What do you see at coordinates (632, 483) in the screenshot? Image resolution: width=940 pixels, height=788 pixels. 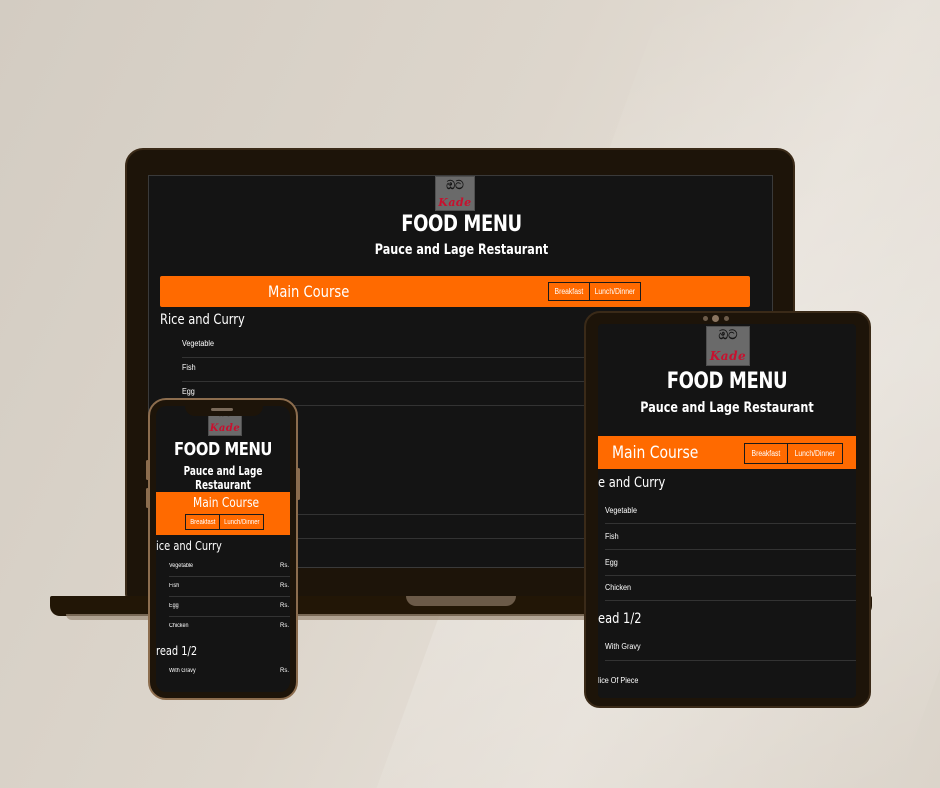 I see `category-rice-and-curry: e and Curry` at bounding box center [632, 483].